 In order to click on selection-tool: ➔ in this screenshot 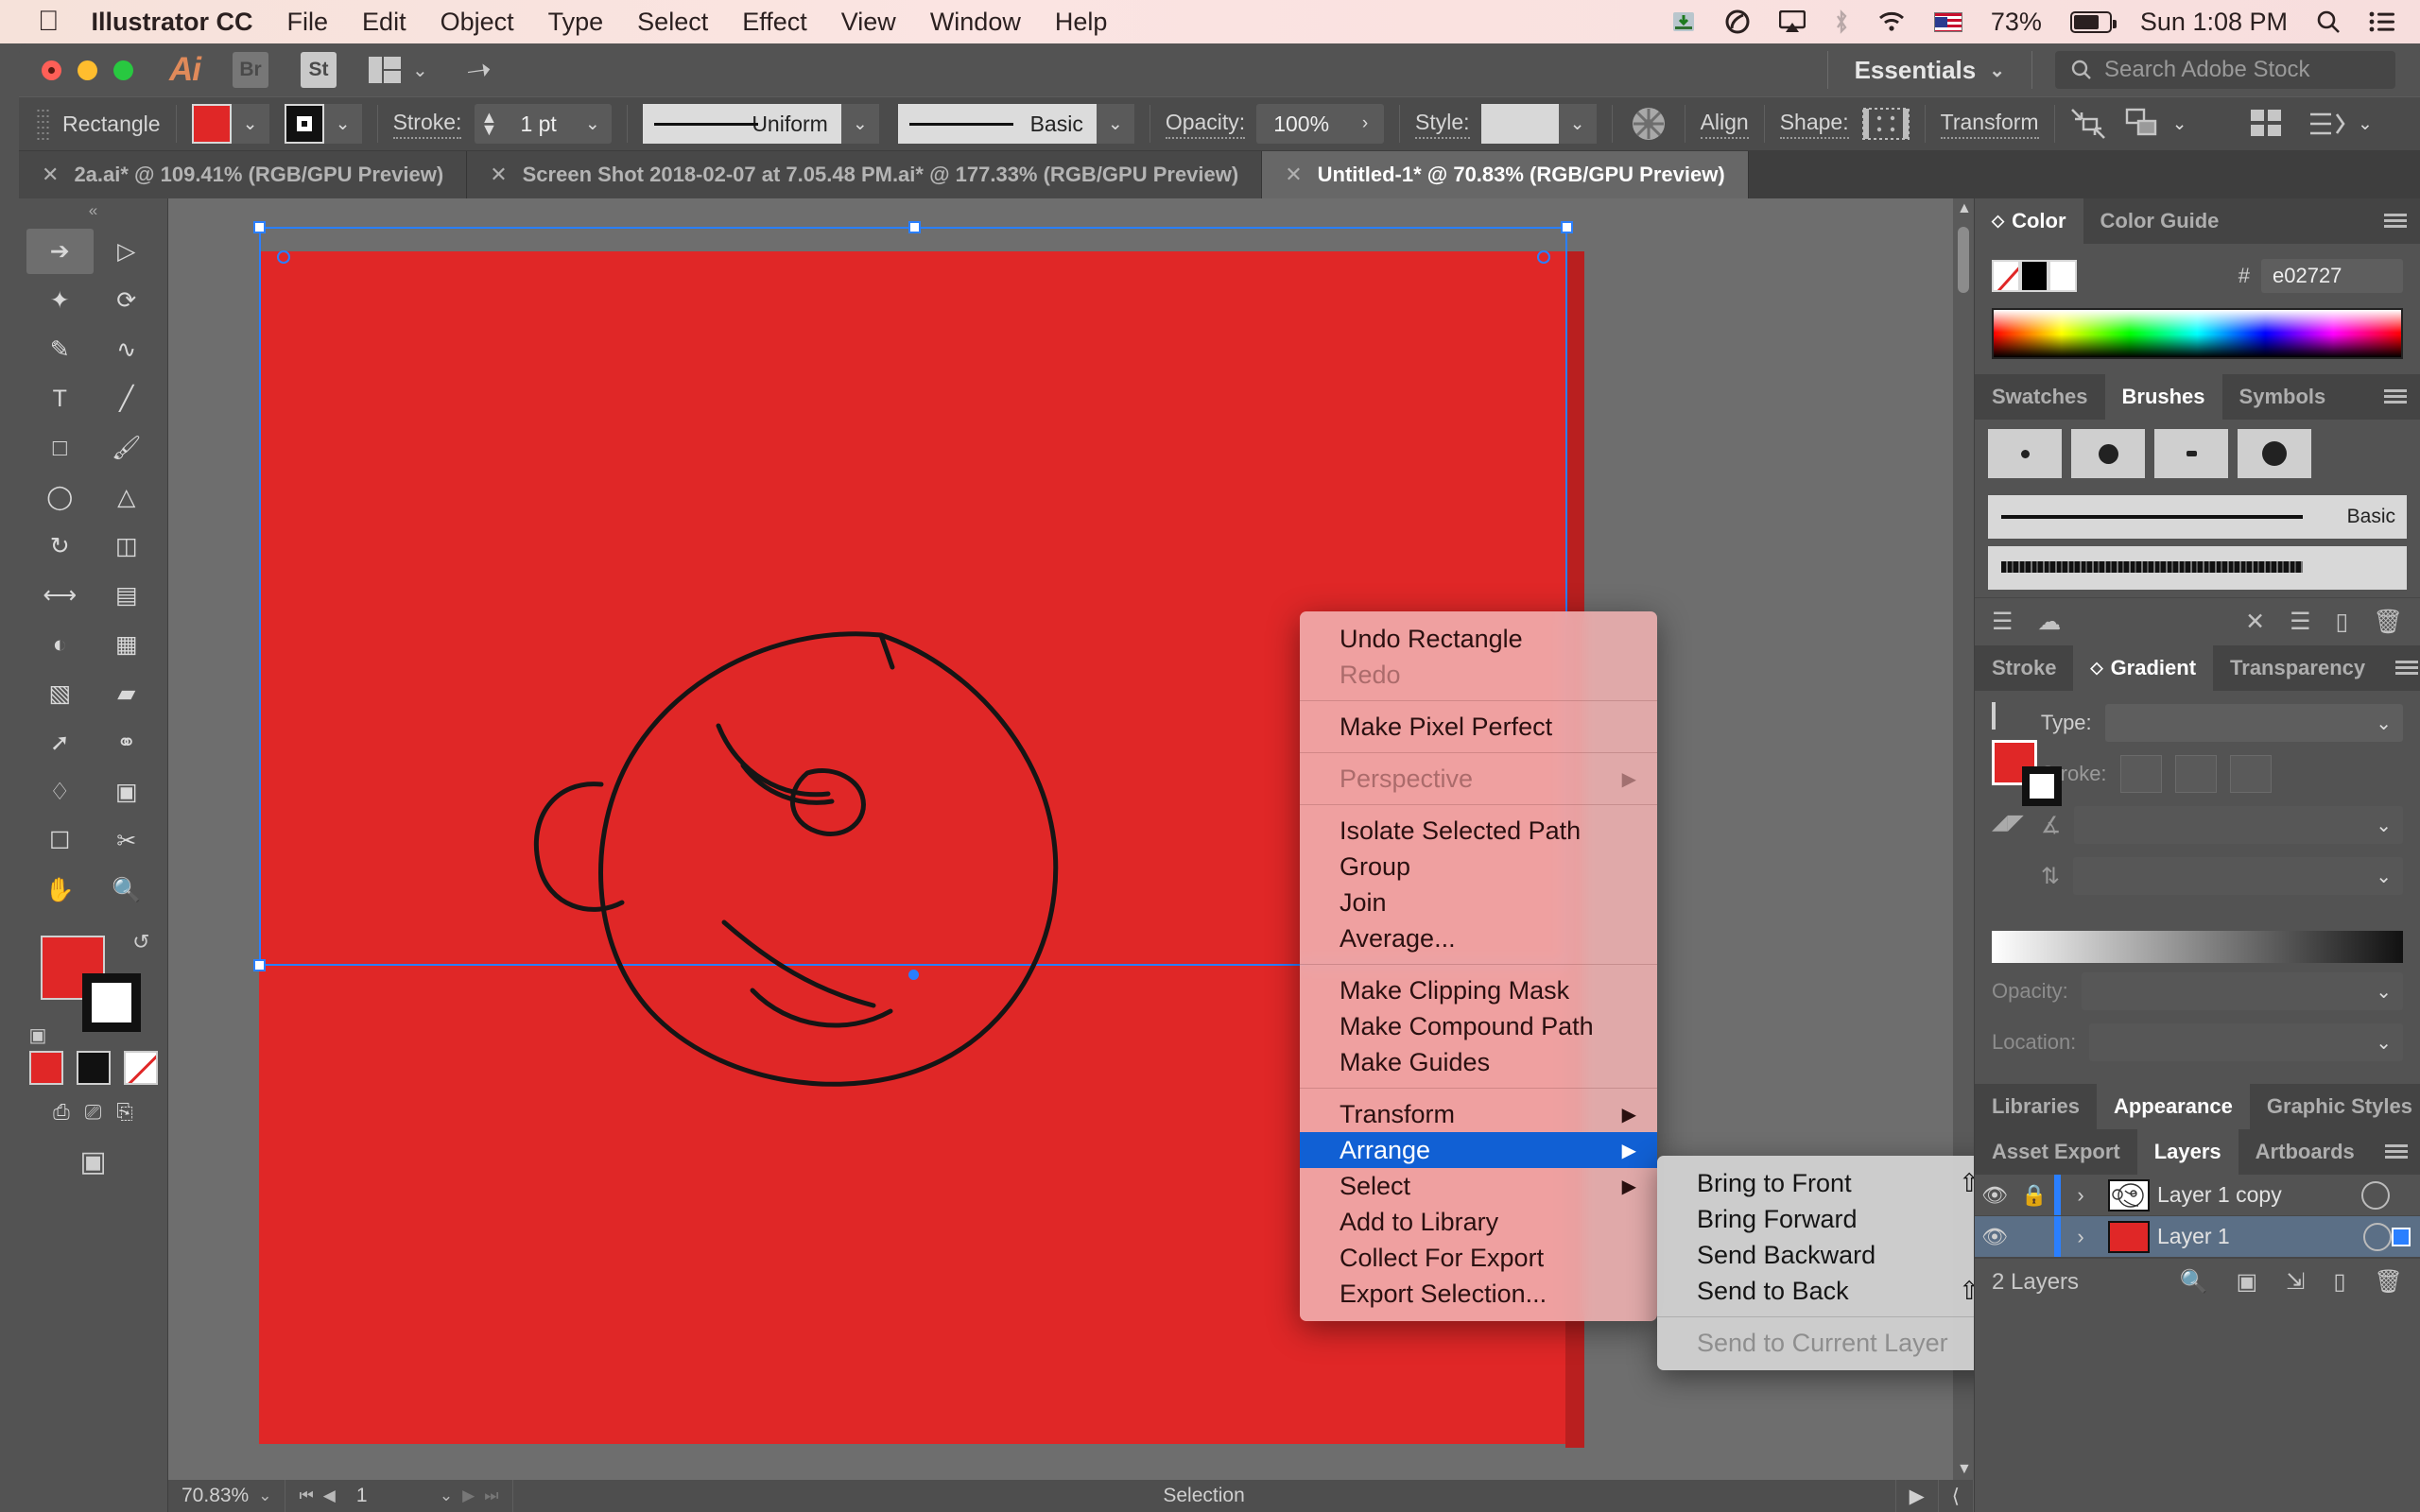, I will do `click(60, 251)`.